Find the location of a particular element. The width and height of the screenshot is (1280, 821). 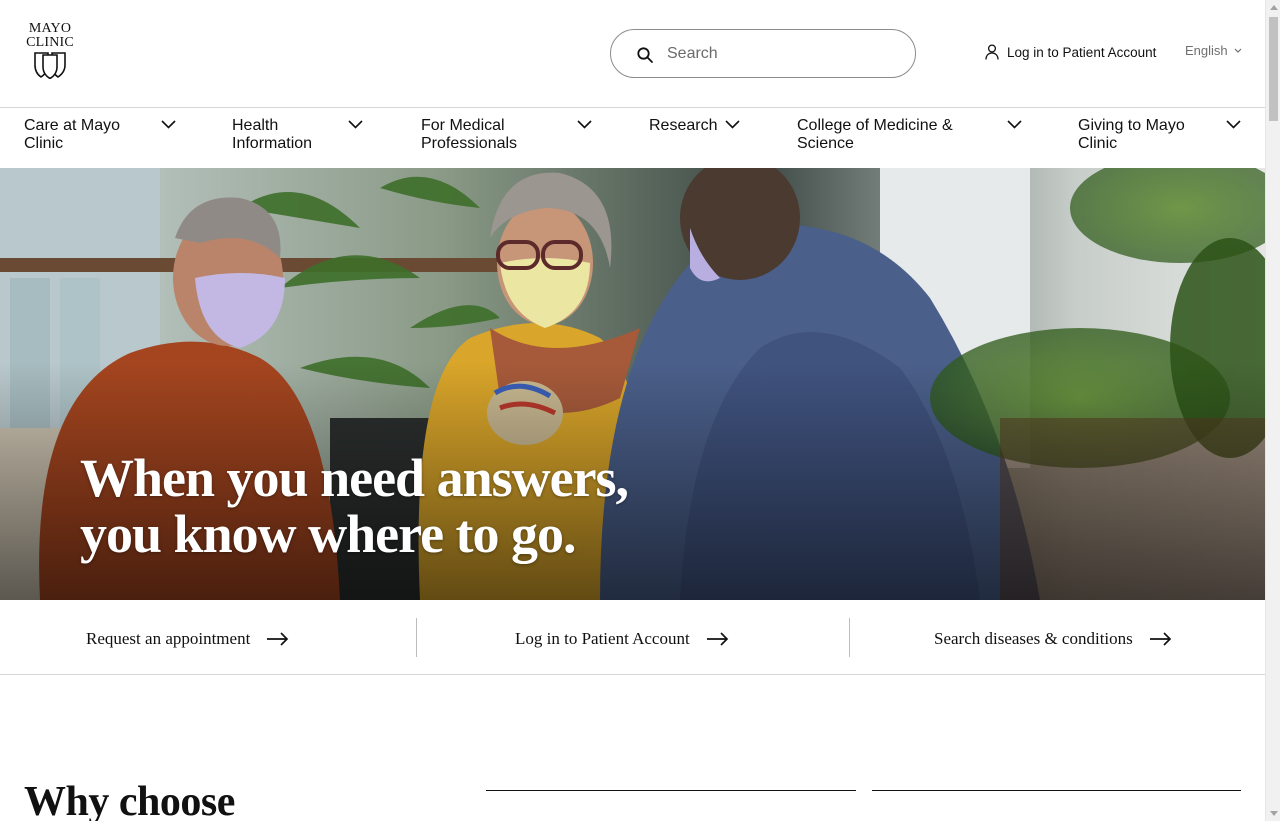

nav-item-care-at-mayo-clinic: Care at Mayo Clinic is located at coordinates (72, 135).